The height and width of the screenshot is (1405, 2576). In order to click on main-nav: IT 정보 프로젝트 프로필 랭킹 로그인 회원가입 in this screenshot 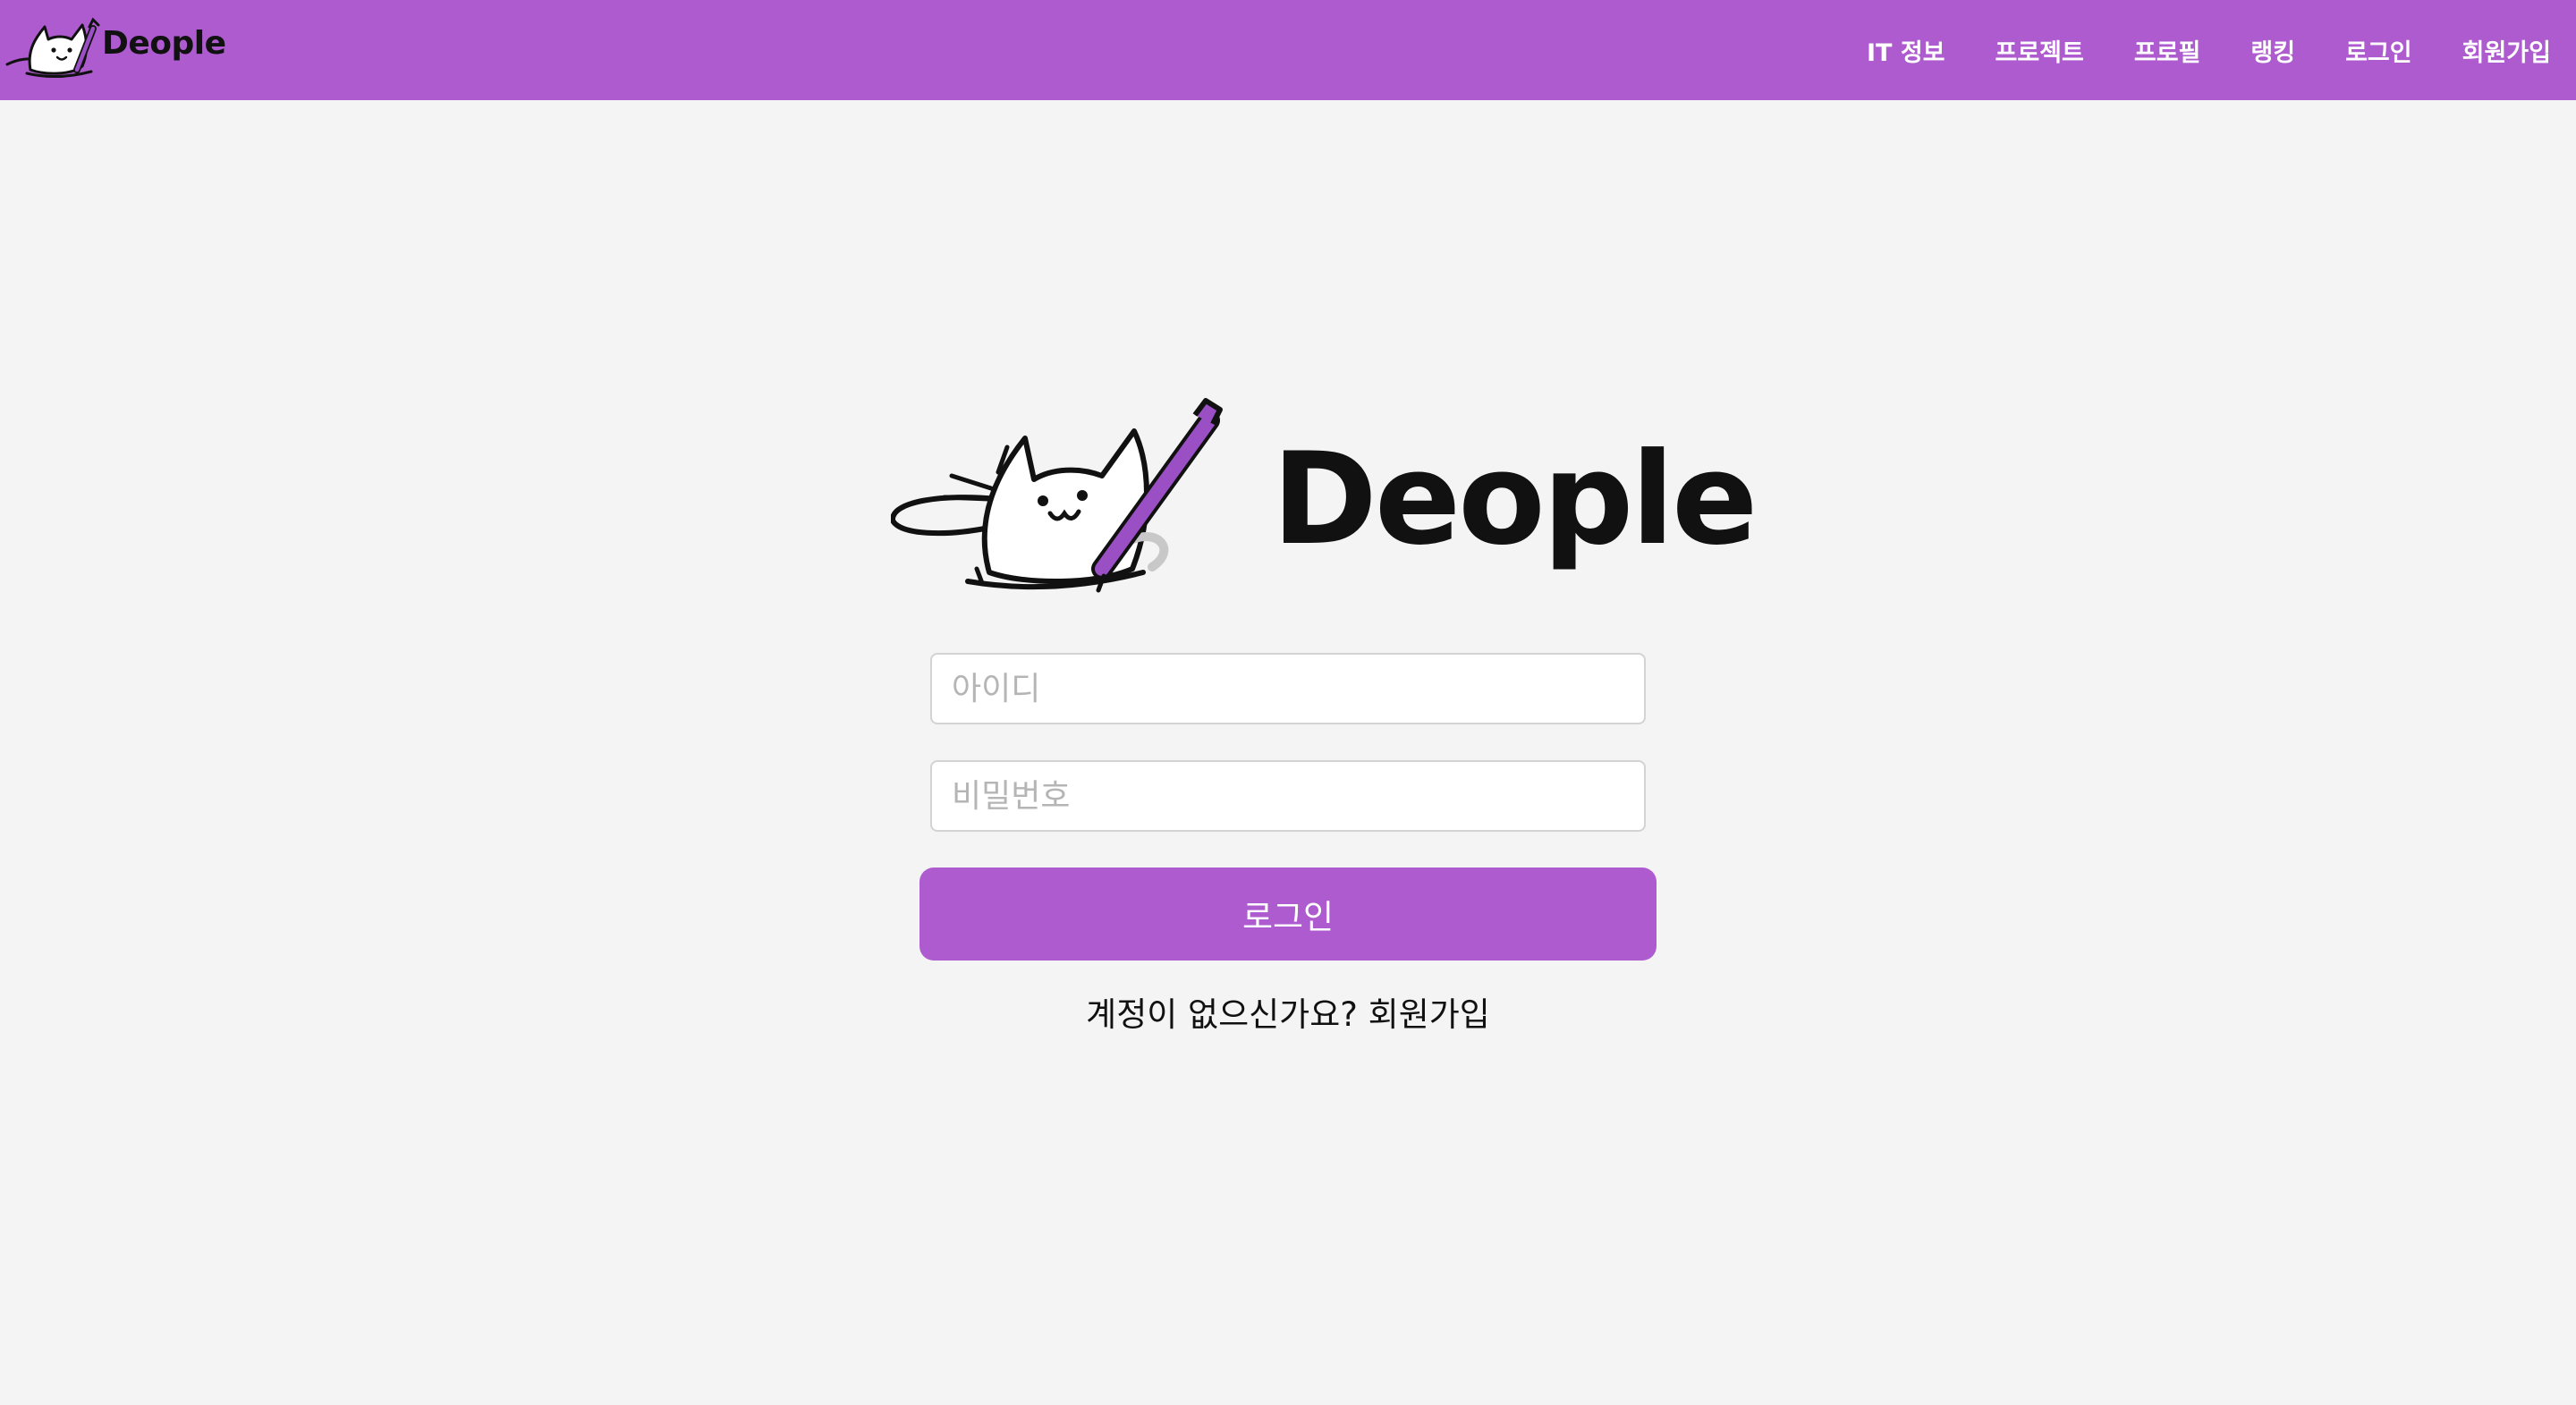, I will do `click(2184, 50)`.